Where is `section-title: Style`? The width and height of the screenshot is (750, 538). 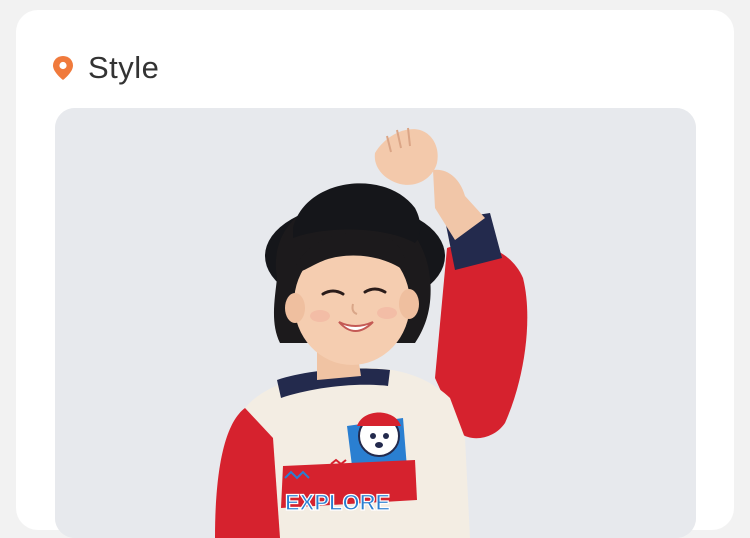
section-title: Style is located at coordinates (124, 67).